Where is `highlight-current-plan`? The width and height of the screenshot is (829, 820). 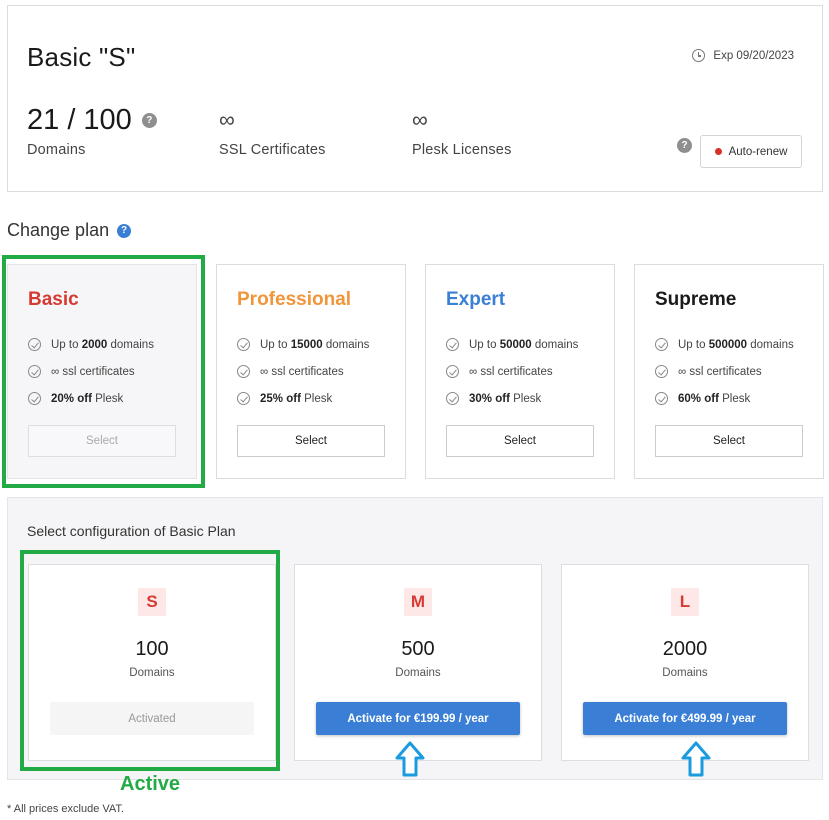 highlight-current-plan is located at coordinates (103, 371).